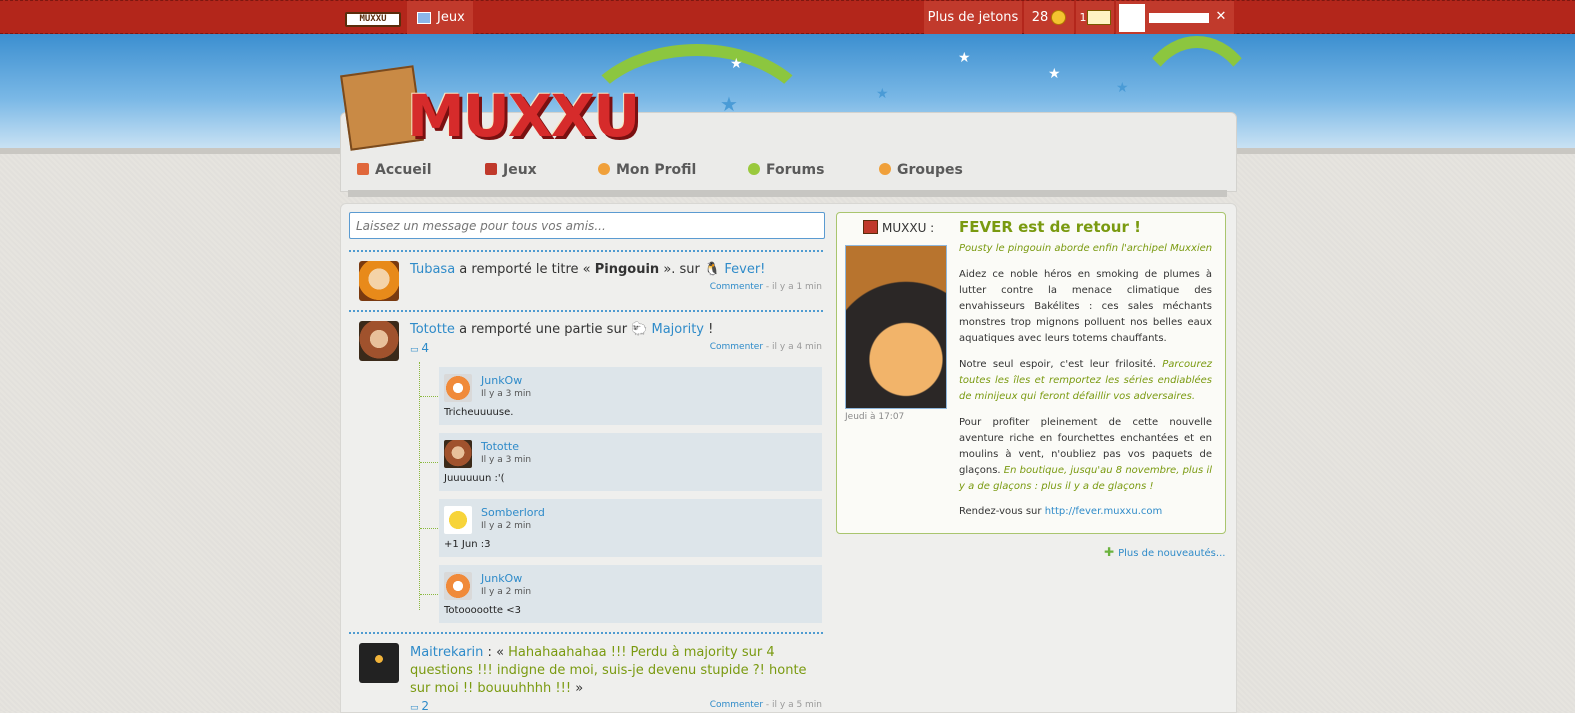 This screenshot has height=713, width=1575. I want to click on game-link: Majority, so click(678, 329).